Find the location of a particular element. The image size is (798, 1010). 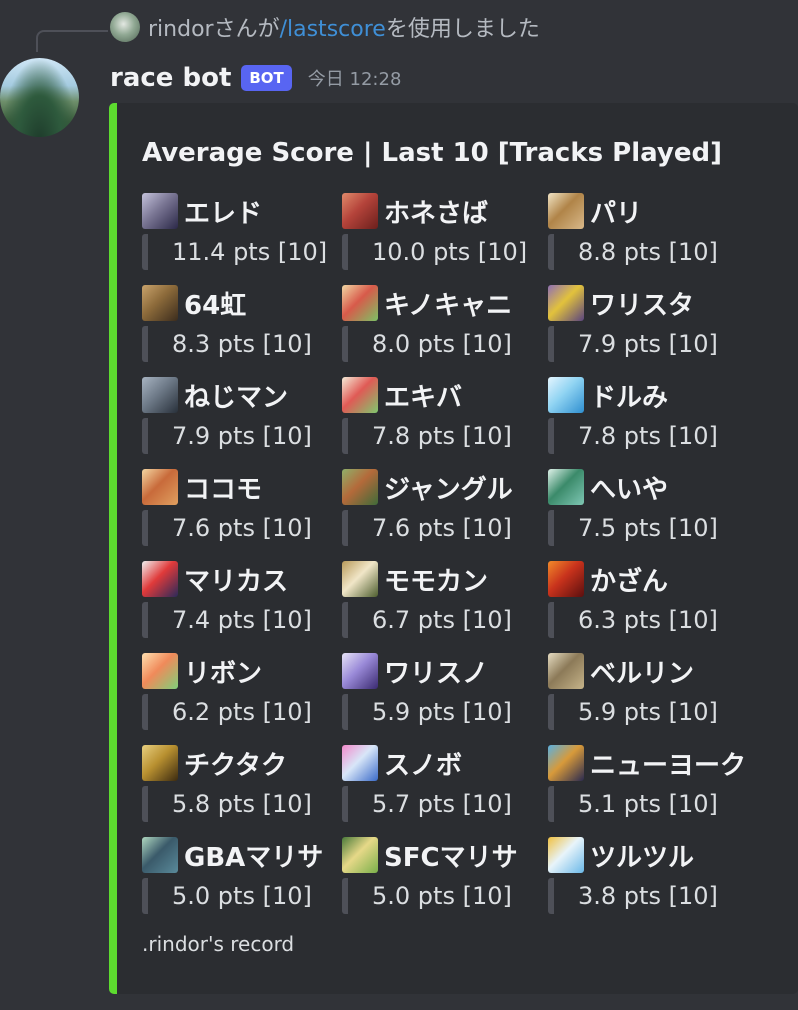

reply-text-after: を使用しました is located at coordinates (462, 29).